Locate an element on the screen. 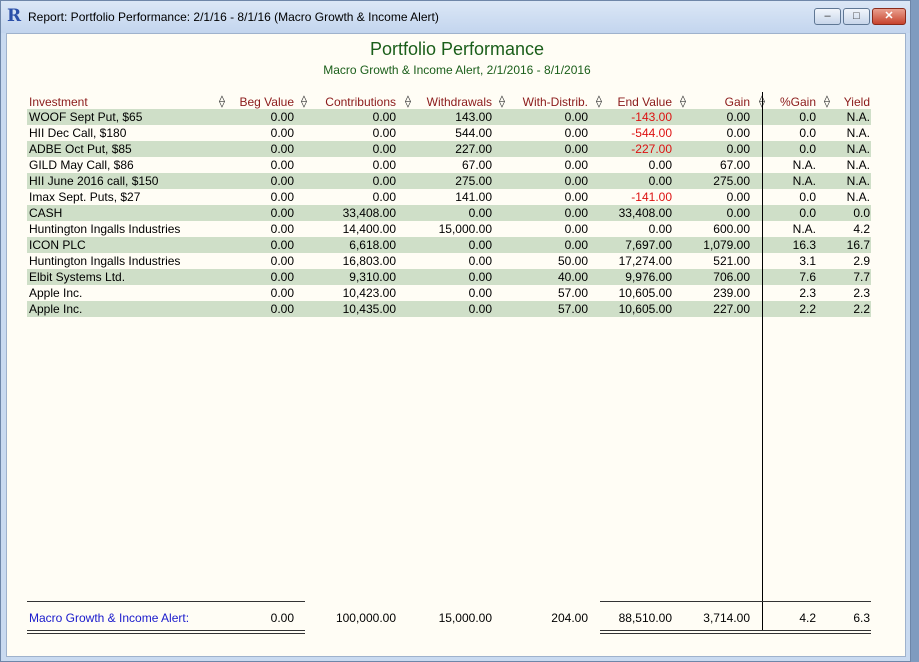  cell-gain: 275.00 is located at coordinates (731, 181).